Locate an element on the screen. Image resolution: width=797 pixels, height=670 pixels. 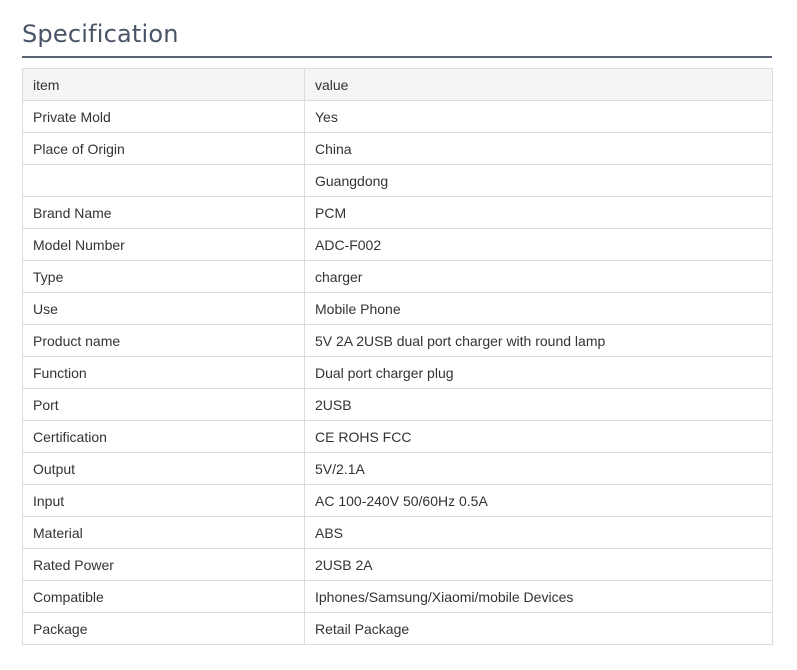
value-cell: 2USB 2A is located at coordinates (538, 564).